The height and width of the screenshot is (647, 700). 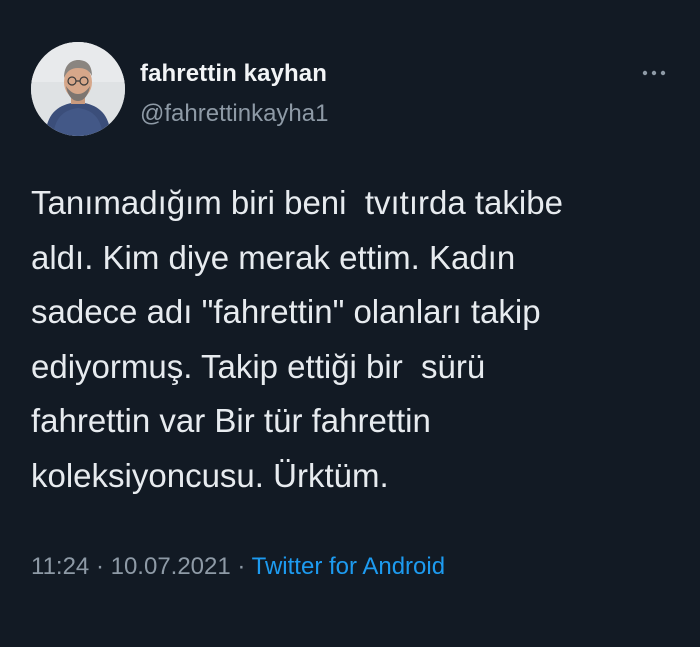 I want to click on tweet-source-link: Twitter for Android, so click(x=348, y=566).